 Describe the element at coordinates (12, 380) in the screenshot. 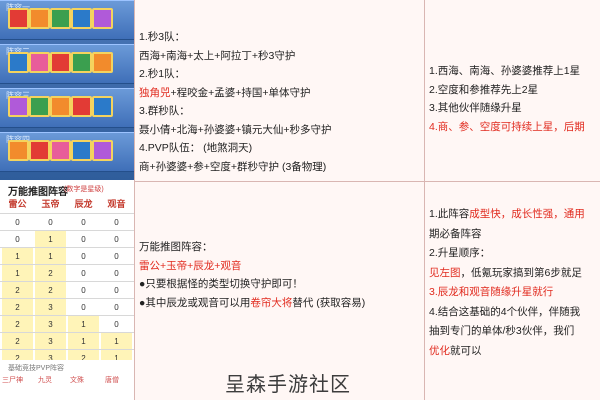

I see `pvp-name: 三尸神` at that location.